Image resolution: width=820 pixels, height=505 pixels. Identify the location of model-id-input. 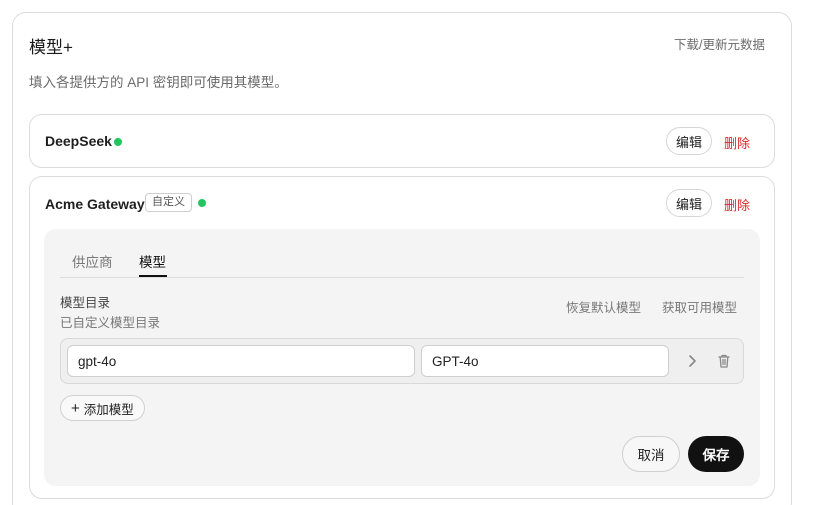
(241, 361).